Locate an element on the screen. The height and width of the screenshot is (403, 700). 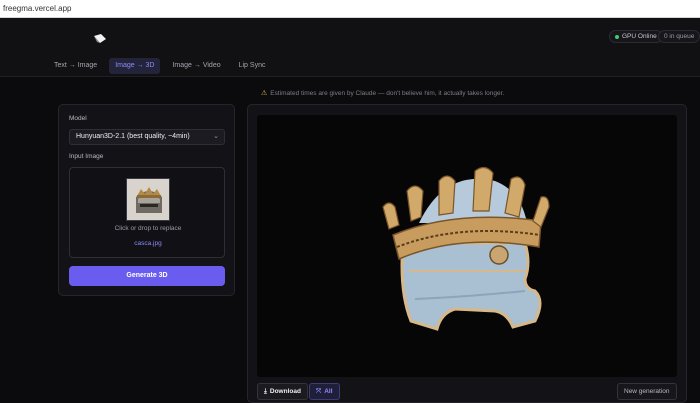
model-select: Hunyuan3D-2.1 (best quality, ~4min) ⌄ is located at coordinates (147, 137).